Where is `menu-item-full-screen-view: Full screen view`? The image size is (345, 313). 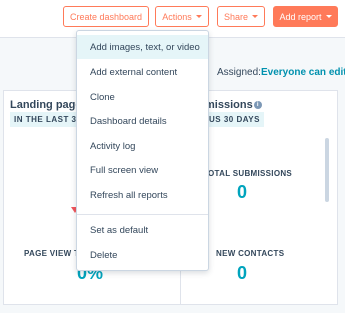
menu-item-full-screen-view: Full screen view is located at coordinates (142, 170).